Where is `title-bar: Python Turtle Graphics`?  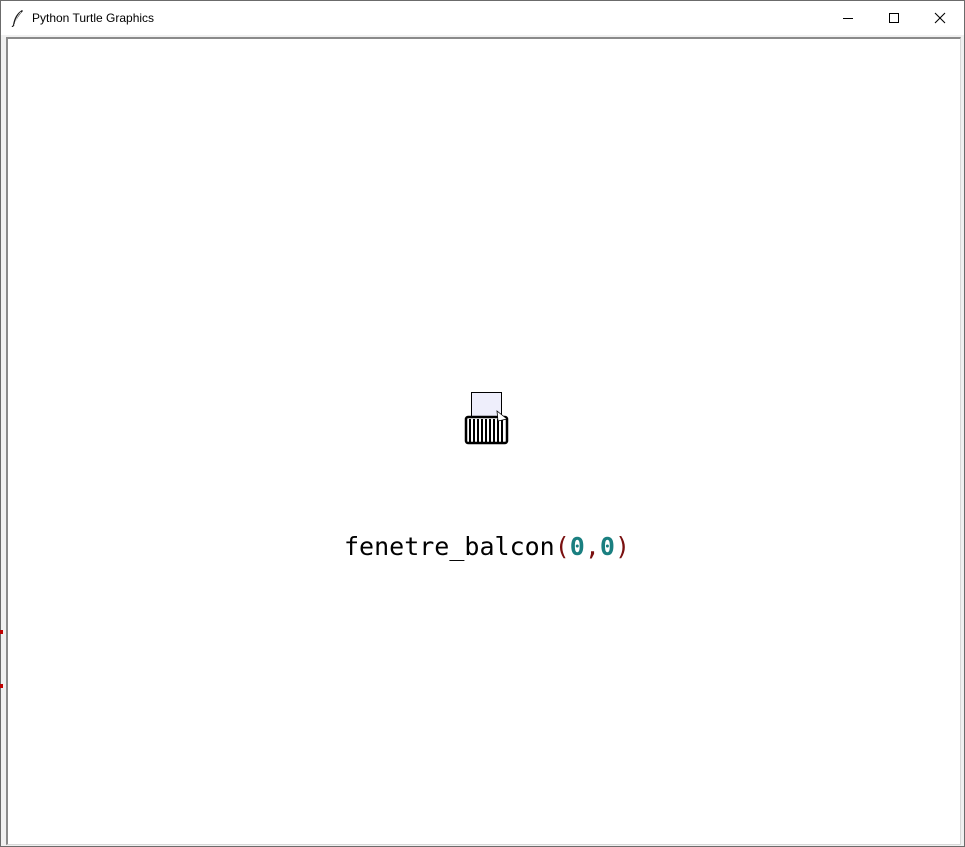 title-bar: Python Turtle Graphics is located at coordinates (482, 18).